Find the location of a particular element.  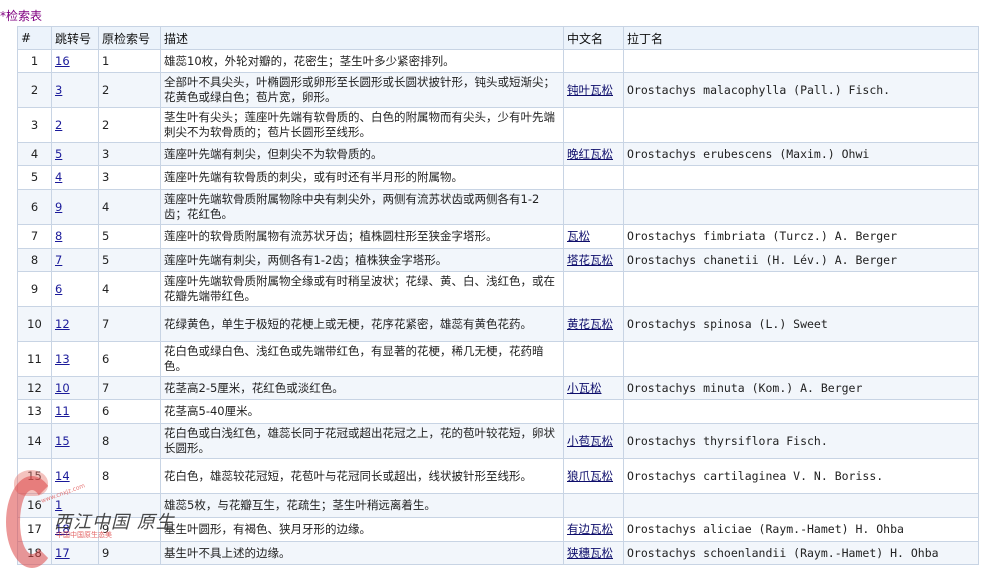

table-row: 5 4 3 莲座叶先端有软骨质的刺尖，或有时还有半月形的附属物。 is located at coordinates (498, 177).